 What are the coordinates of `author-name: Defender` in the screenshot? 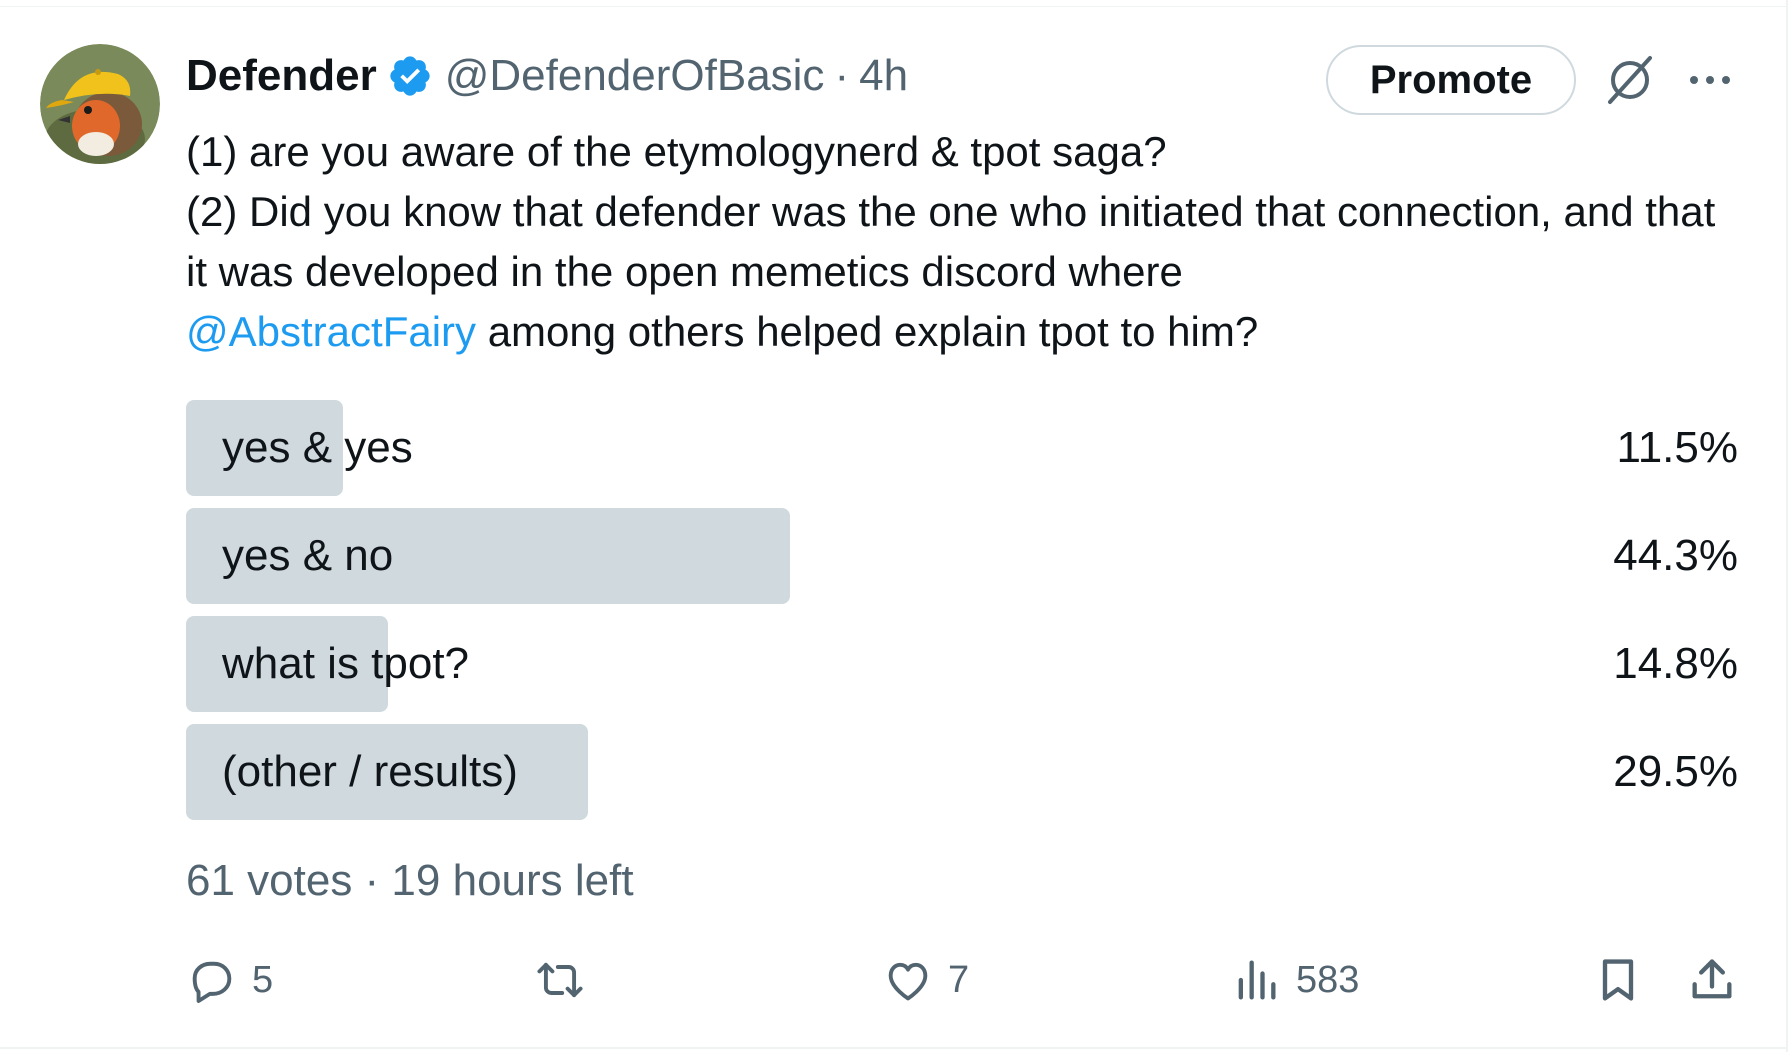 It's located at (281, 76).